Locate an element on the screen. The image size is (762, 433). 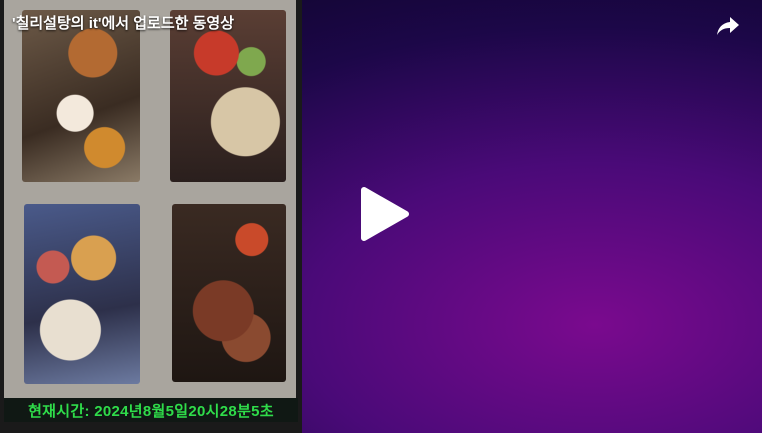
video-title: '칠리설탕의 it'에서 업로드한 동영상 is located at coordinates (123, 22).